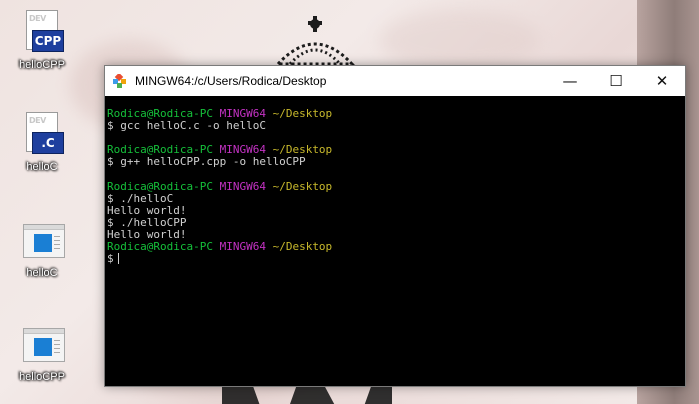  I want to click on close-button: ✕, so click(662, 81).